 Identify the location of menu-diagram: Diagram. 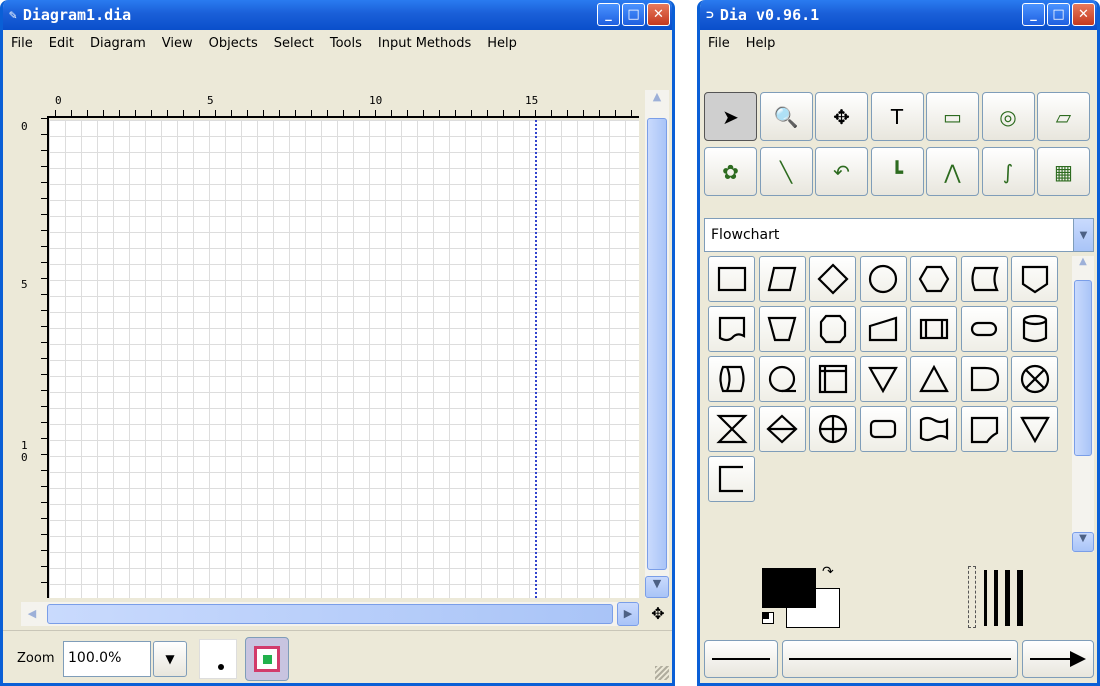
(118, 43).